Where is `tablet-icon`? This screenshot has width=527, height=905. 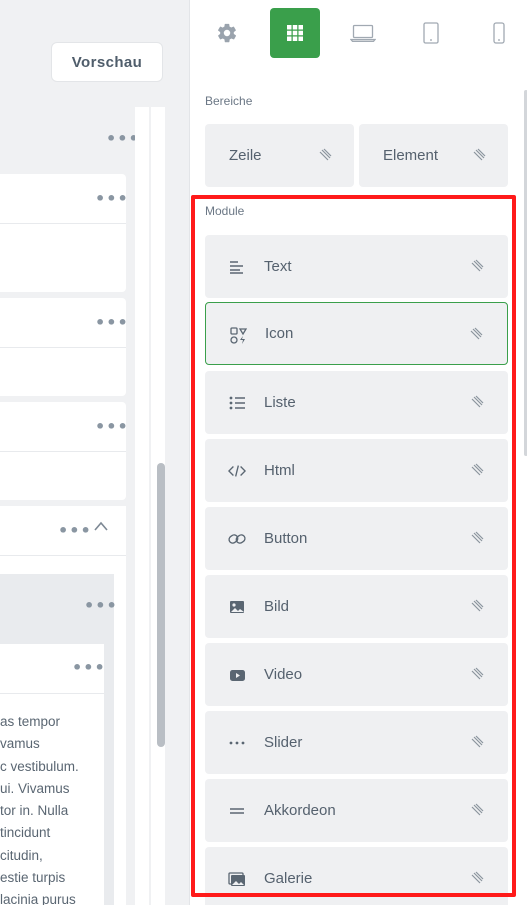
tablet-icon is located at coordinates (431, 33).